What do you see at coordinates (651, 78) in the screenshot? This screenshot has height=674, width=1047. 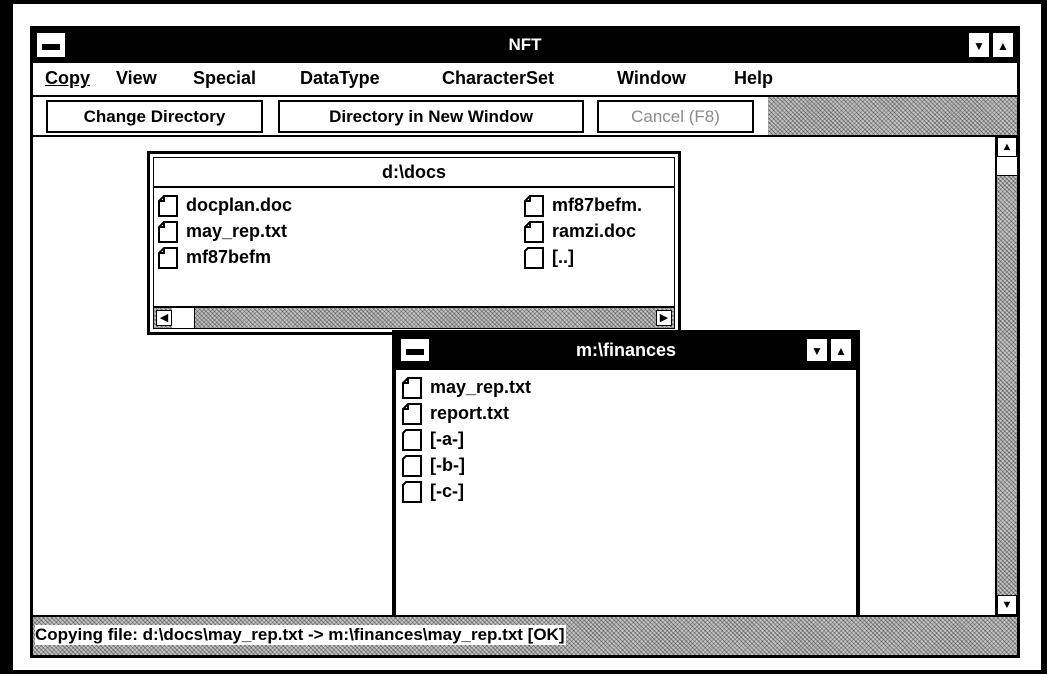 I see `menu-window: Window` at bounding box center [651, 78].